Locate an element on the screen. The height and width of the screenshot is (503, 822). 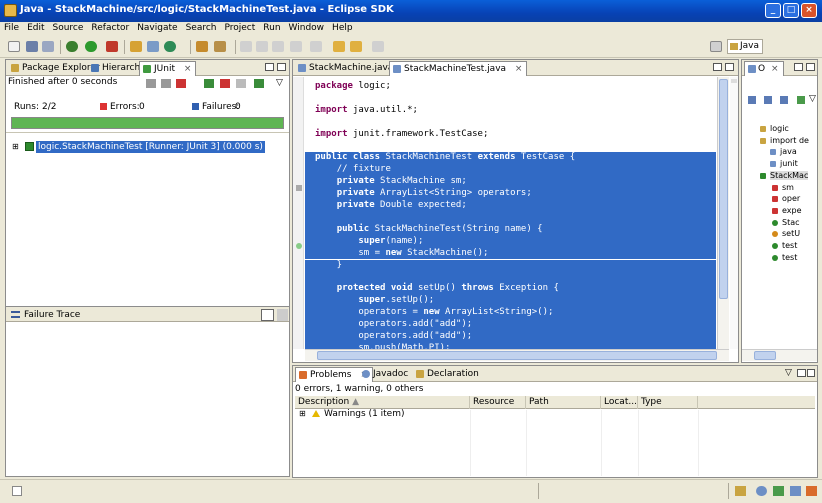
maximize-problems-icon is located at coordinates (811, 373).